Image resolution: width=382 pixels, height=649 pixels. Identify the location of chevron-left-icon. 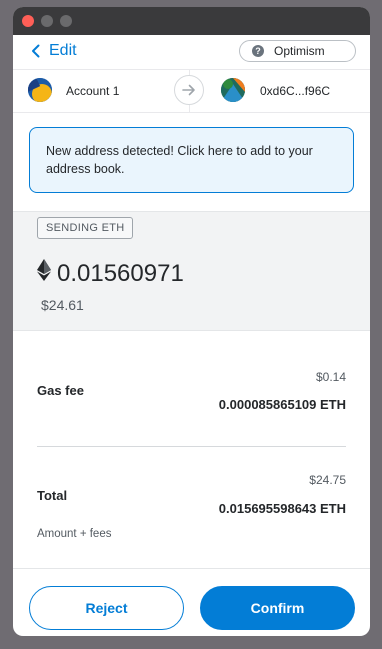
(35, 51).